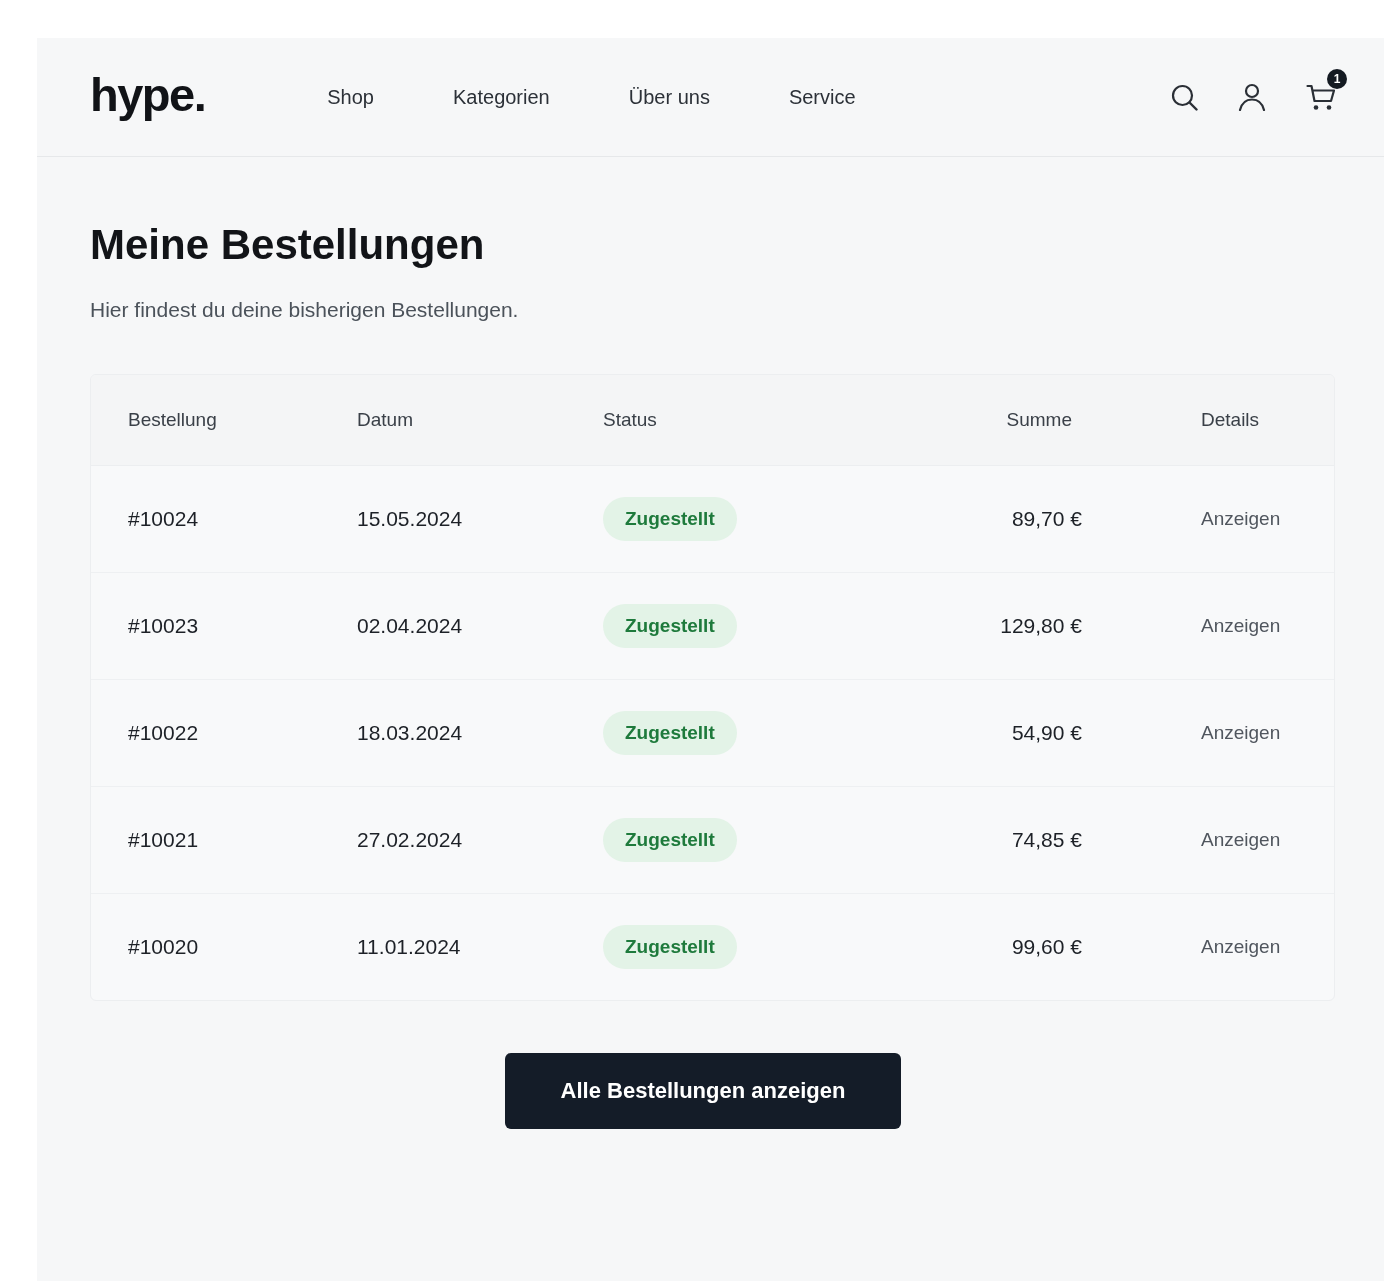  I want to click on order-date: 02.04.2024, so click(410, 625).